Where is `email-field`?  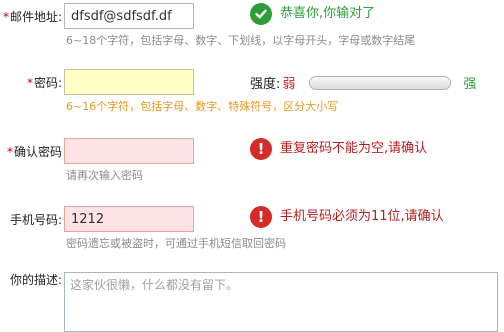
email-field is located at coordinates (129, 16).